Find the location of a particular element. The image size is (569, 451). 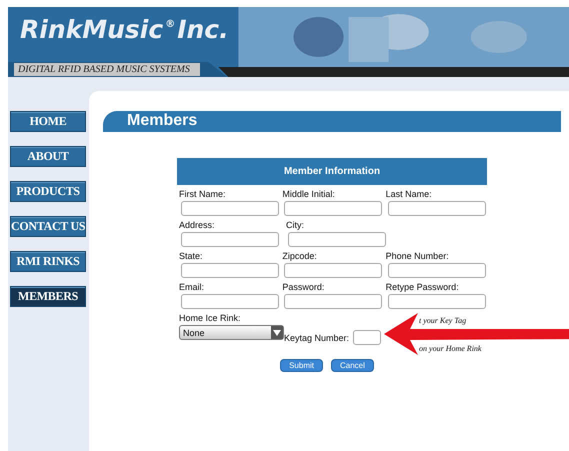

field-label: Password: is located at coordinates (304, 287).